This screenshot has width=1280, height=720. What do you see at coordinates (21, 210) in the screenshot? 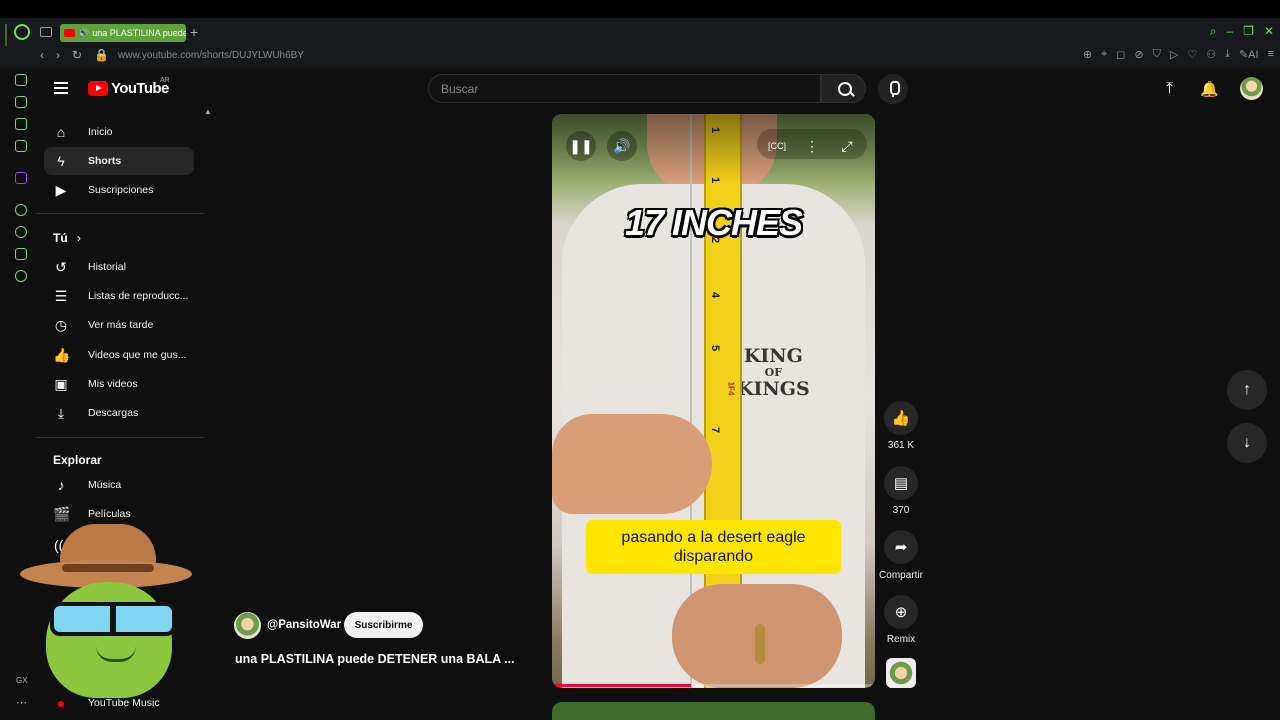
I see `player-sidebar-icon` at bounding box center [21, 210].